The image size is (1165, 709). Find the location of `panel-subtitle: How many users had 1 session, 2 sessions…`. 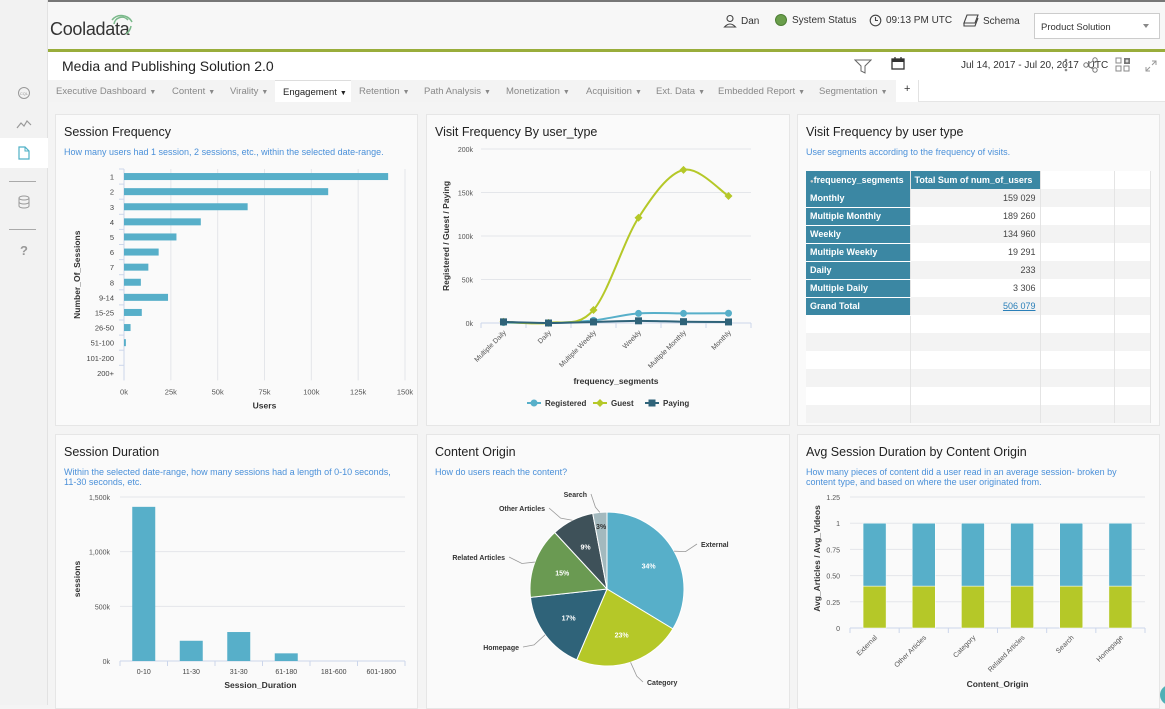

panel-subtitle: How many users had 1 session, 2 sessions… is located at coordinates (224, 152).